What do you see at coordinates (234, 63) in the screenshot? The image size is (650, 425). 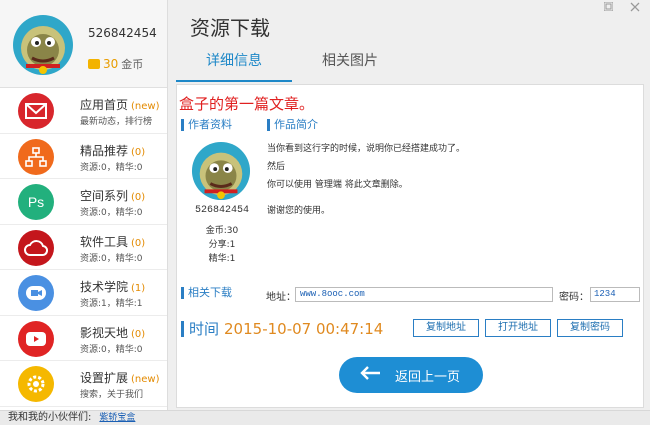 I see `tab-details: 详细信息` at bounding box center [234, 63].